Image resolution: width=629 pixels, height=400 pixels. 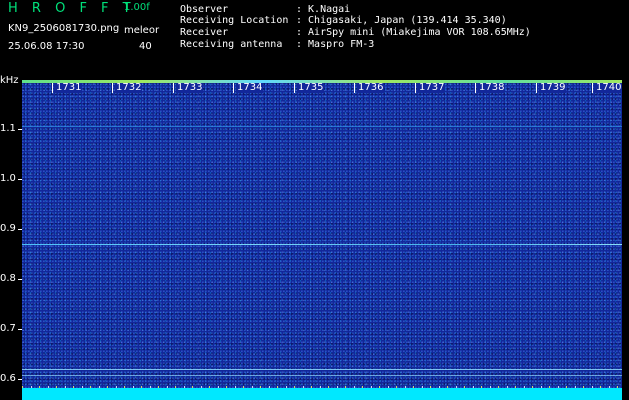 What do you see at coordinates (311, 87) in the screenshot?
I see `time-label: 1735` at bounding box center [311, 87].